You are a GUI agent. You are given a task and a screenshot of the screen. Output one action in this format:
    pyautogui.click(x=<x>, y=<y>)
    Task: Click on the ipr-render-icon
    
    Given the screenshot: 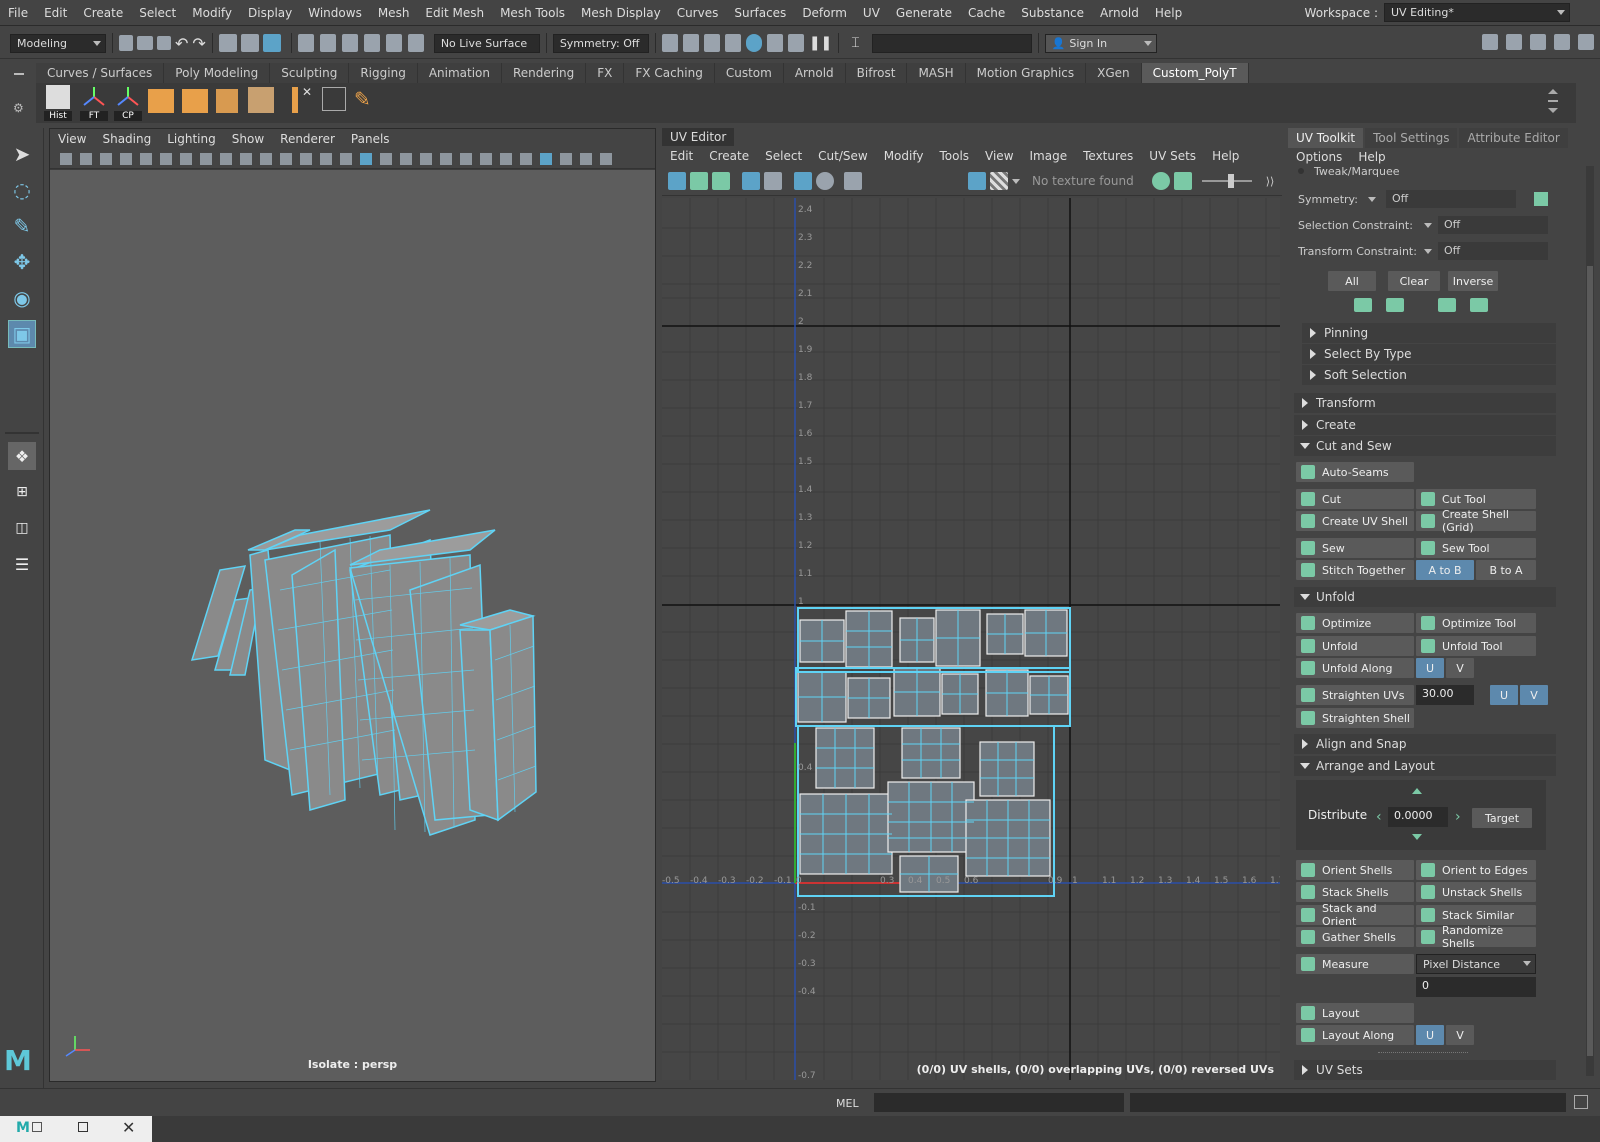 What is the action you would take?
    pyautogui.click(x=711, y=43)
    